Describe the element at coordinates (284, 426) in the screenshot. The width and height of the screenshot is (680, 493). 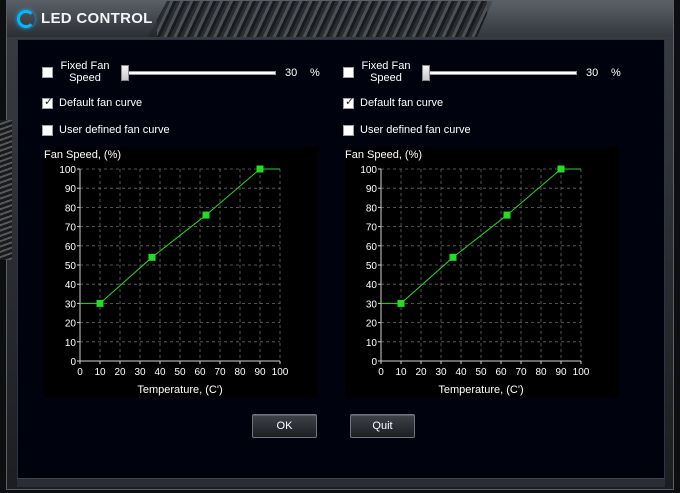
I see `ok-button: OK` at that location.